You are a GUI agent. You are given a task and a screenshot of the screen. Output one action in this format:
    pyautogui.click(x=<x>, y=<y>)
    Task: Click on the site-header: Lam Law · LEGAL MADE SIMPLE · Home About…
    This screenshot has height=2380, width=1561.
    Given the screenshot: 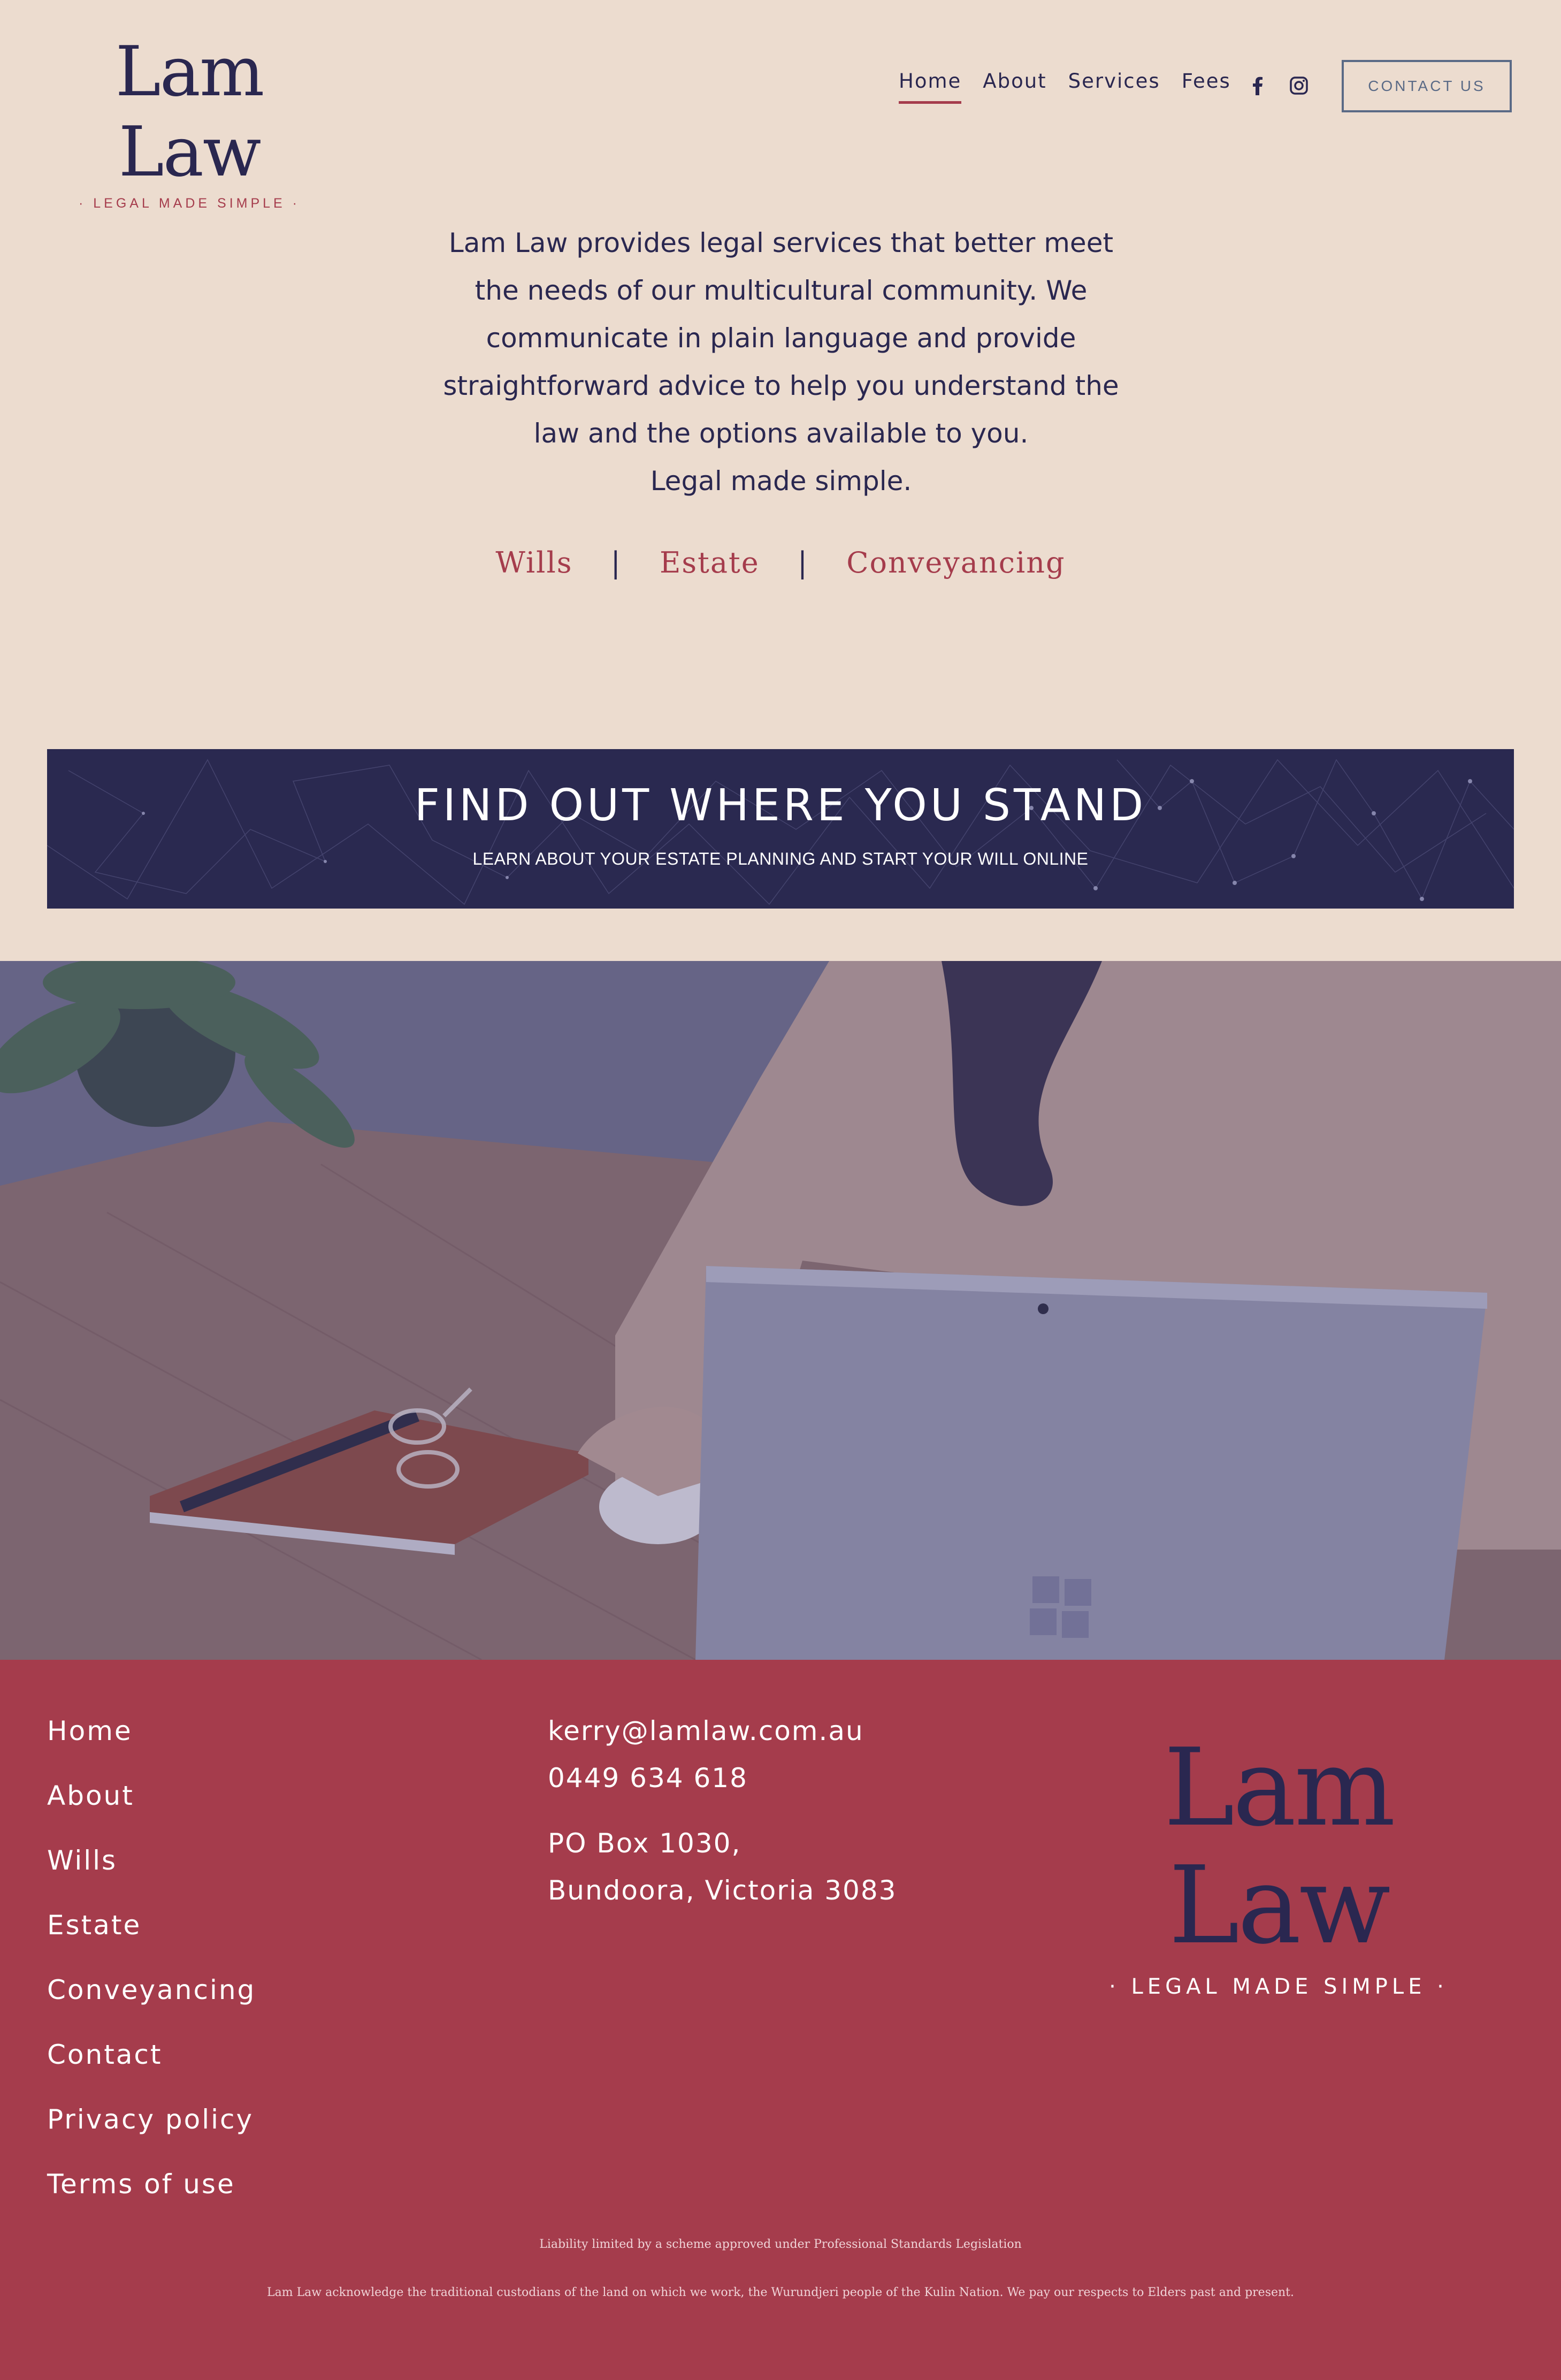 What is the action you would take?
    pyautogui.click(x=780, y=105)
    